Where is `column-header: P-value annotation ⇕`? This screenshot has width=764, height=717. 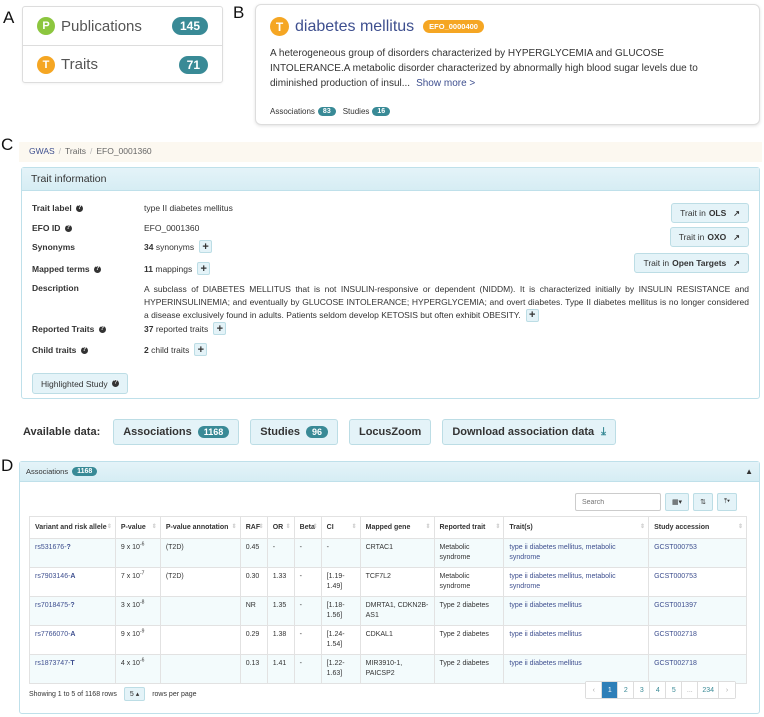
column-header: P-value annotation ⇕ is located at coordinates (200, 527).